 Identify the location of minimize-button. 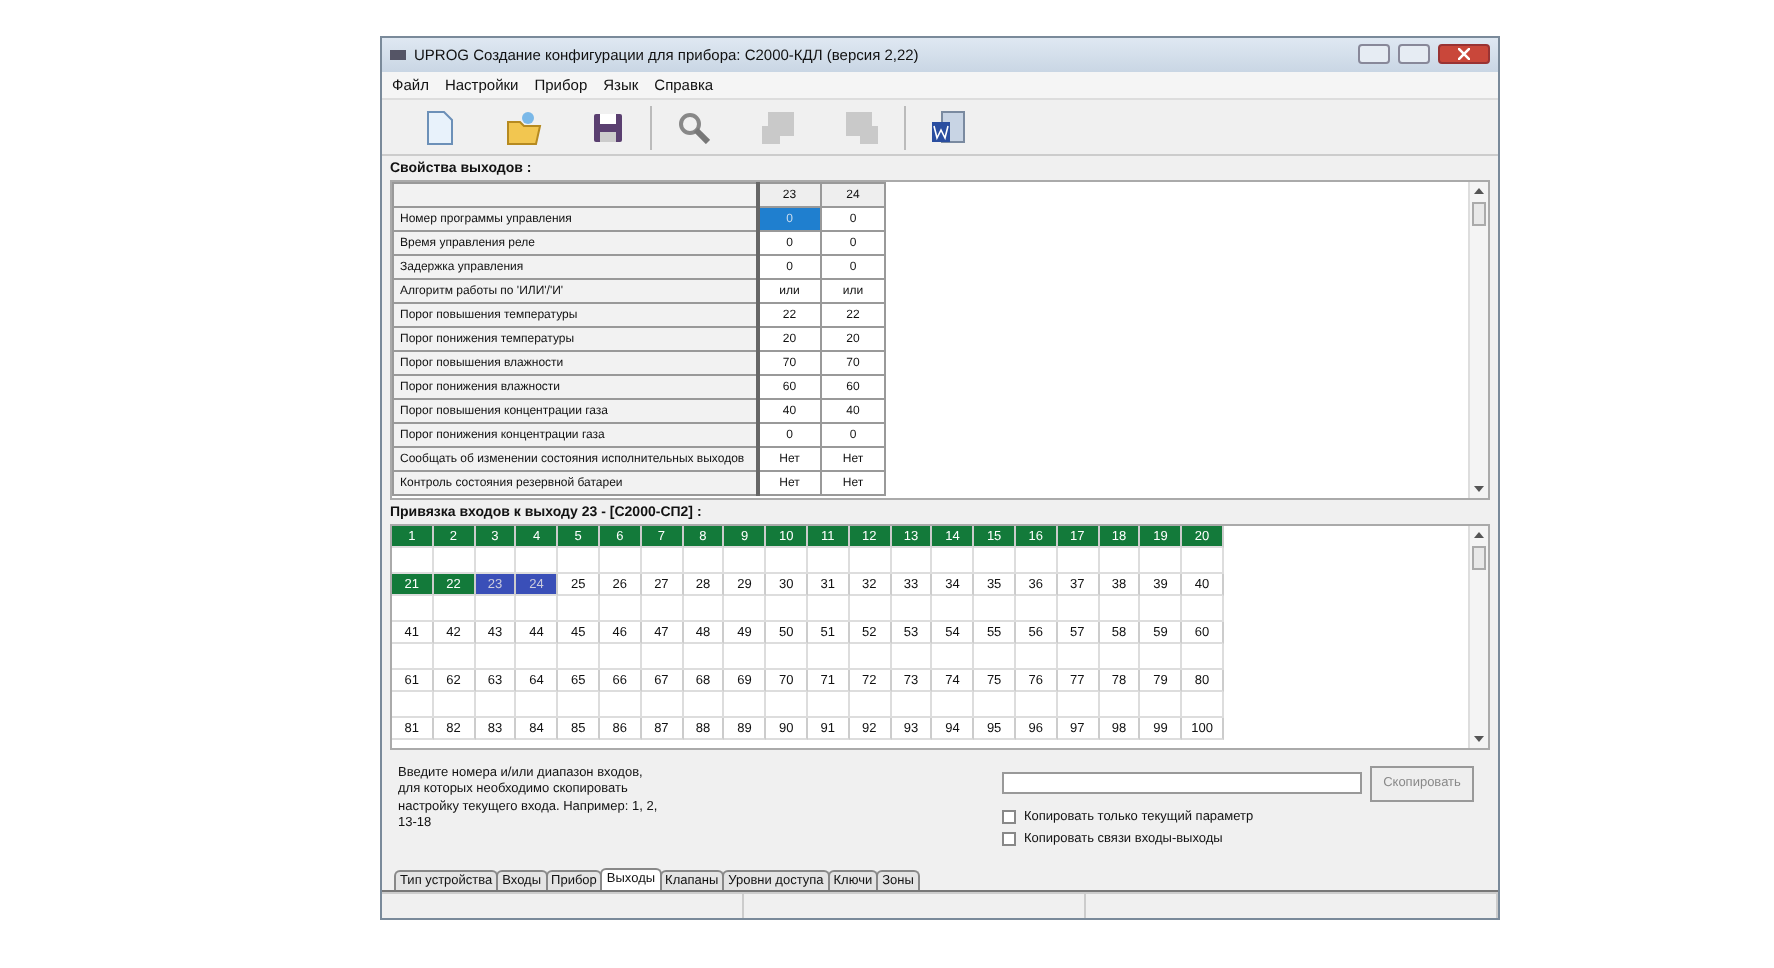
(1374, 54).